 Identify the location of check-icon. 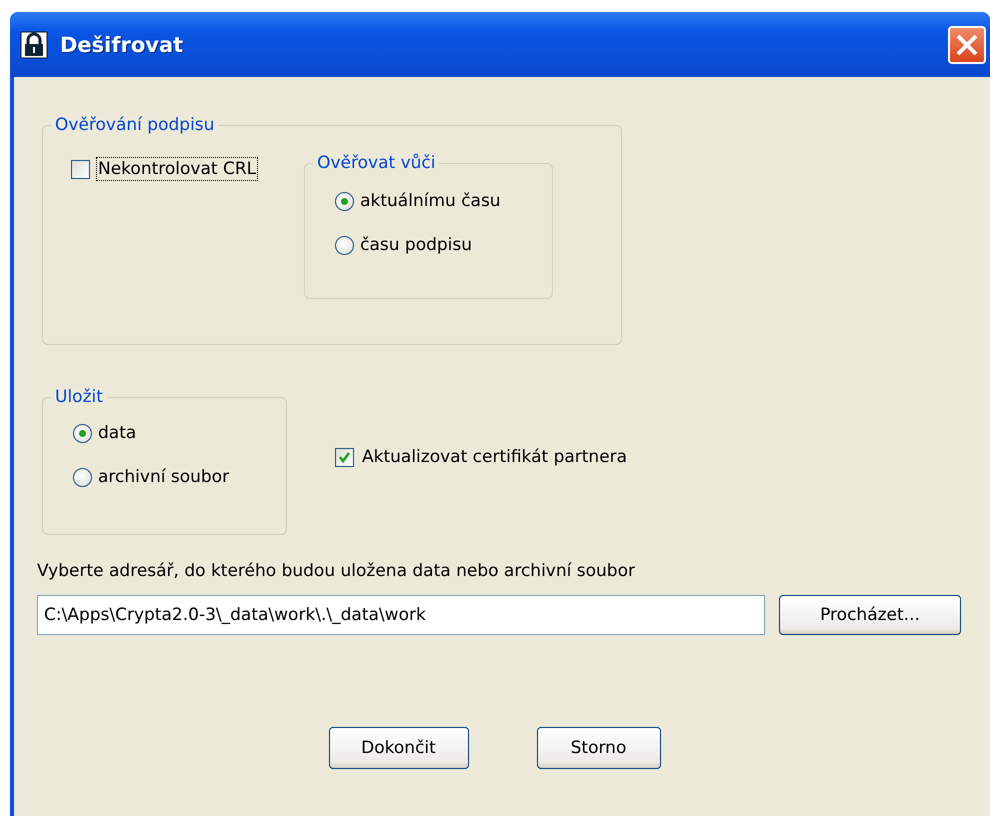
(344, 457).